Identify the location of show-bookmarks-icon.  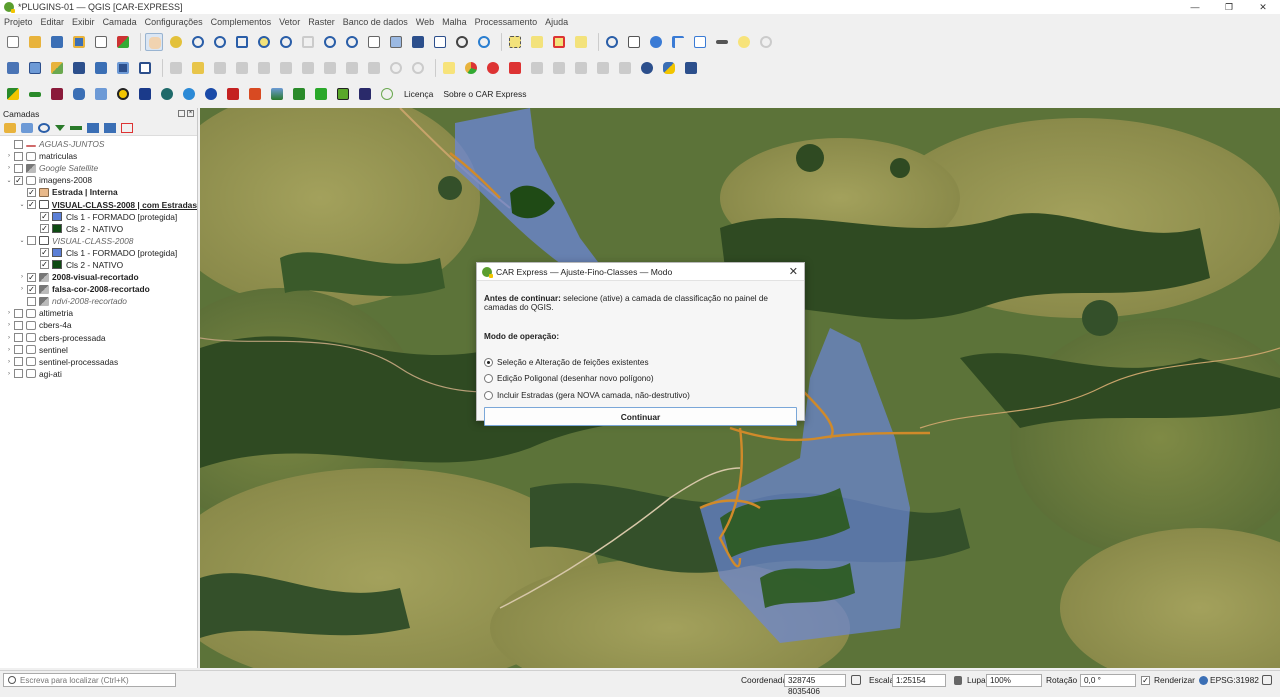
(440, 42).